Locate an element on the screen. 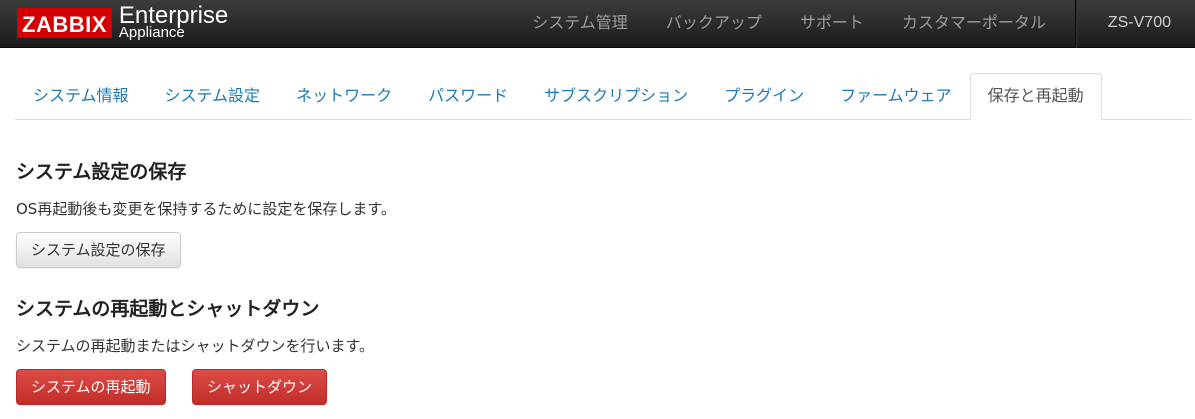  host-name: ZS-V700 is located at coordinates (1134, 24).